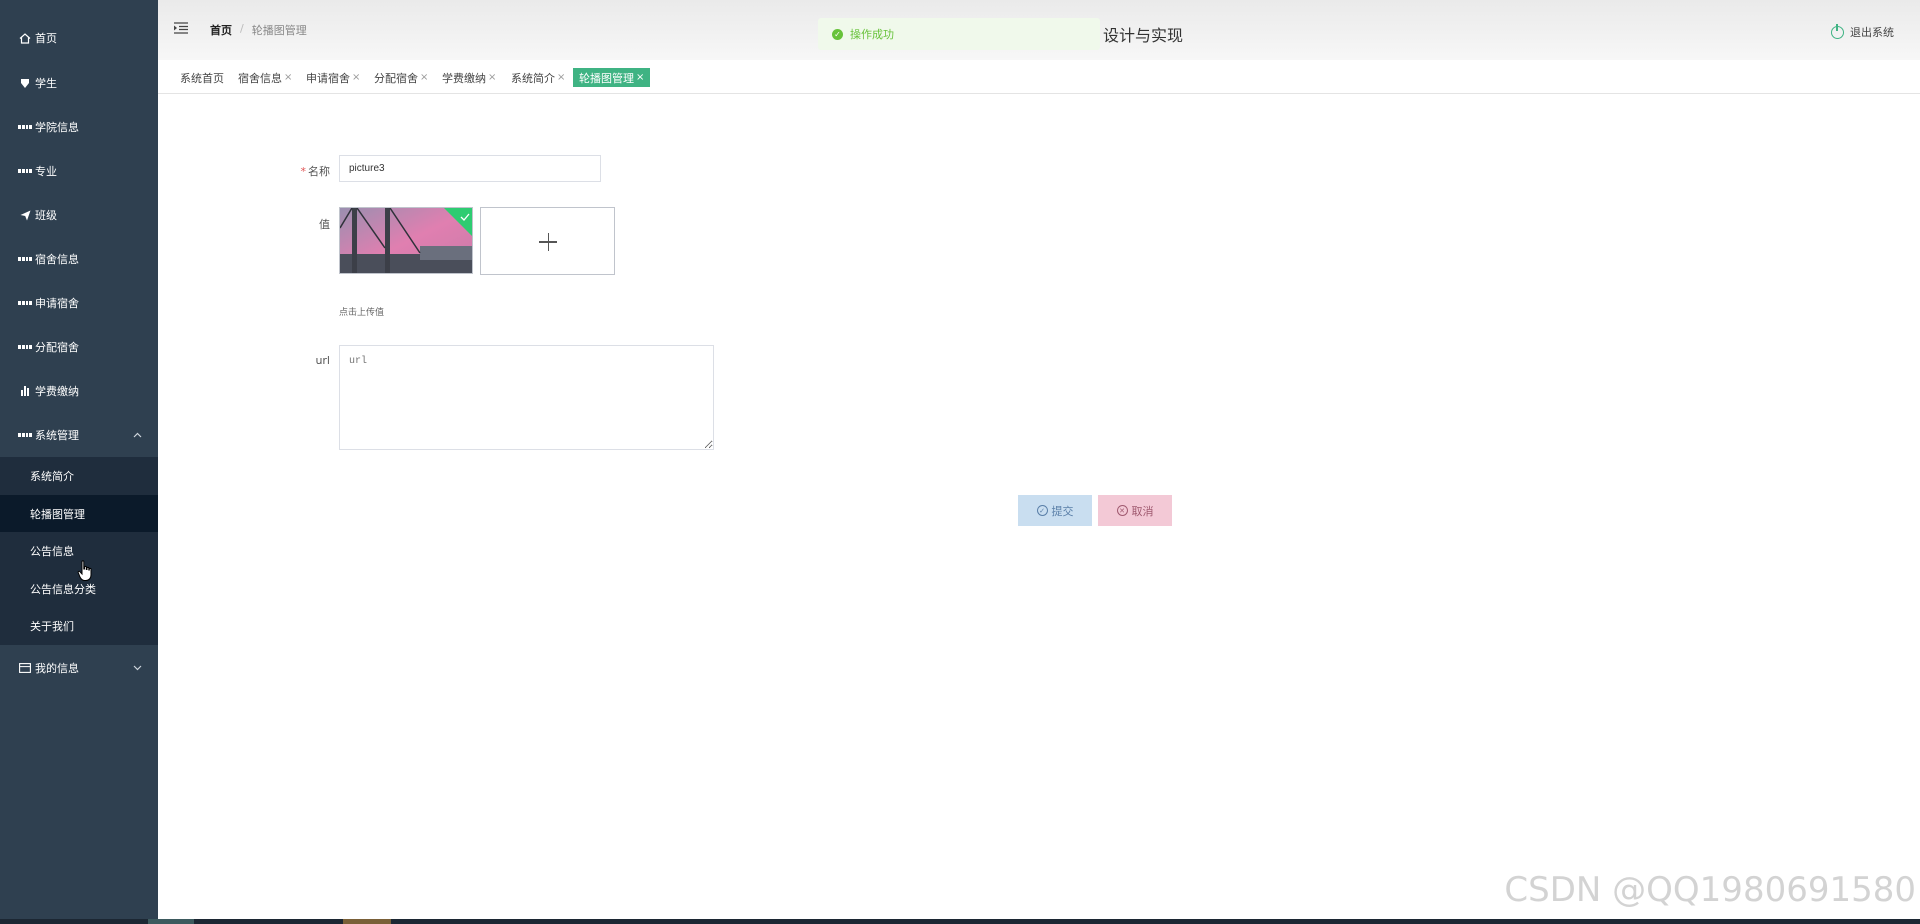  I want to click on menu-toggle-icon, so click(181, 28).